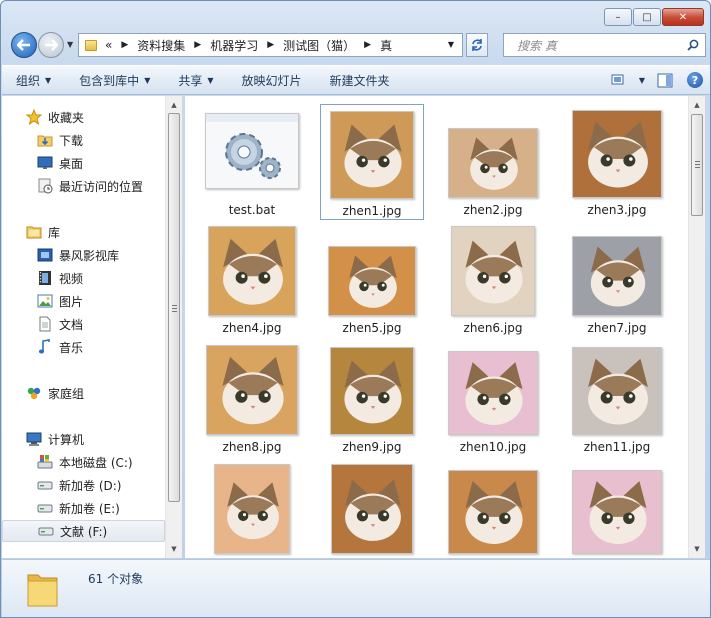 The image size is (711, 618). What do you see at coordinates (693, 45) in the screenshot?
I see `search-icon` at bounding box center [693, 45].